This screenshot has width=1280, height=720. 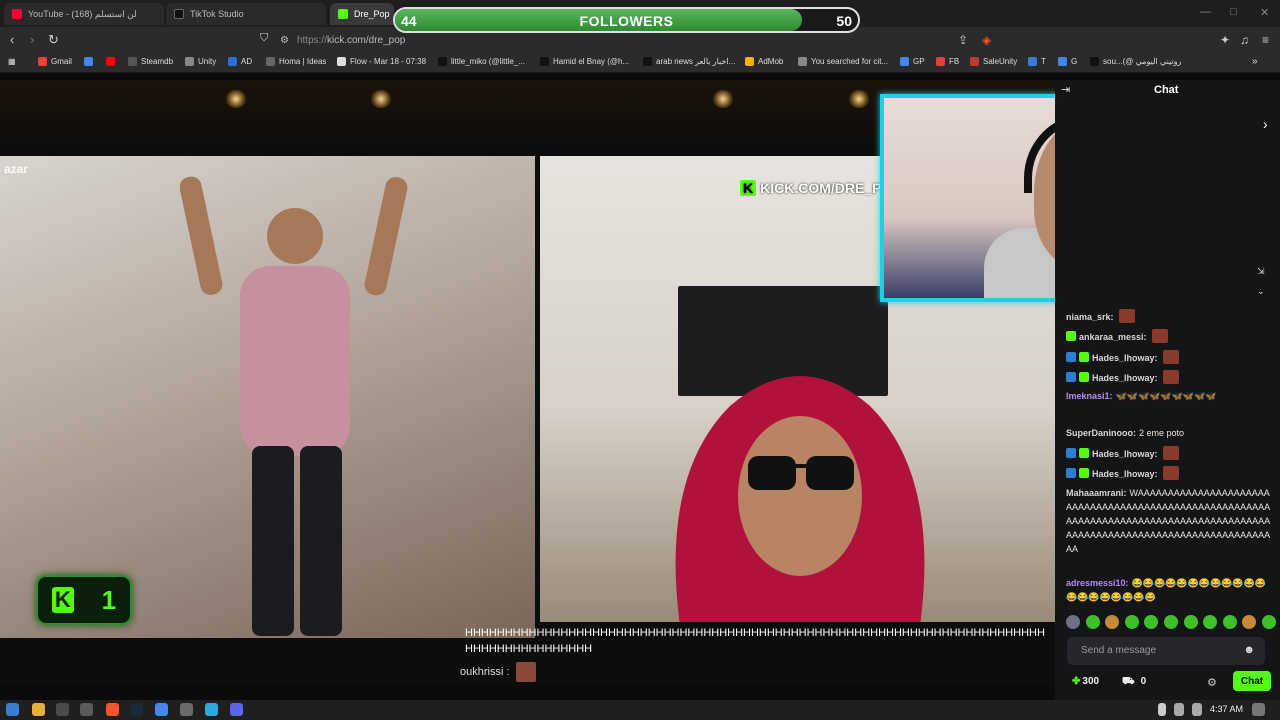 What do you see at coordinates (1096, 493) in the screenshot?
I see `chat-username: Mahaaamrani:` at bounding box center [1096, 493].